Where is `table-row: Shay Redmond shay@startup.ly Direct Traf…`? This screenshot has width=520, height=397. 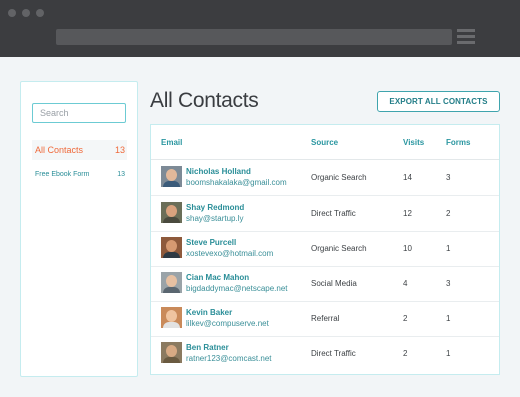 table-row: Shay Redmond shay@startup.ly Direct Traf… is located at coordinates (325, 214).